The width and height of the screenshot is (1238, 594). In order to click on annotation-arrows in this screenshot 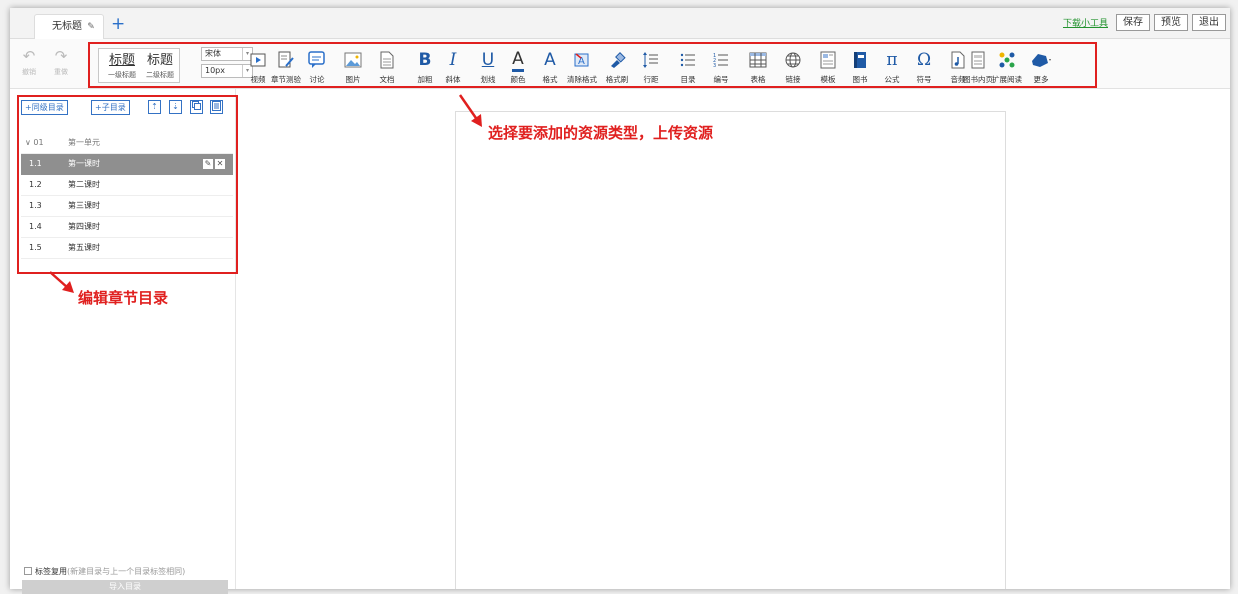, I will do `click(265, 193)`.